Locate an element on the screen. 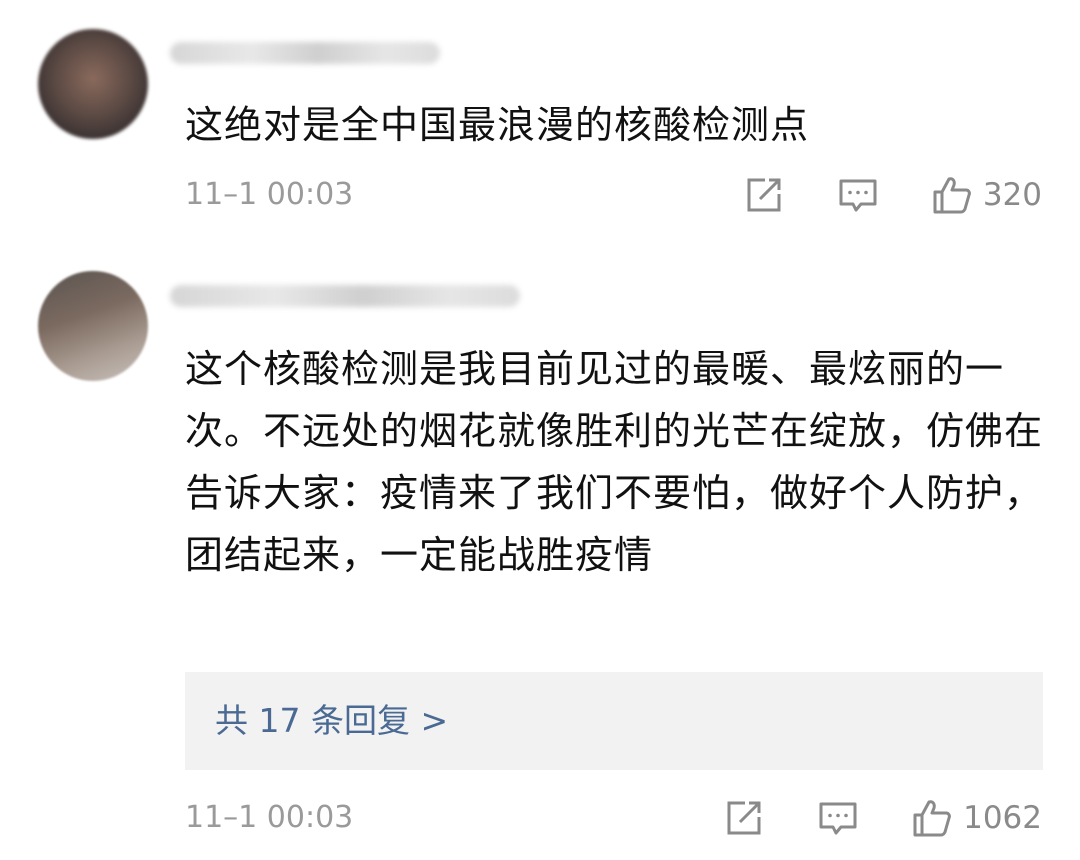 The width and height of the screenshot is (1080, 860). comment-actions: 1062 is located at coordinates (882, 818).